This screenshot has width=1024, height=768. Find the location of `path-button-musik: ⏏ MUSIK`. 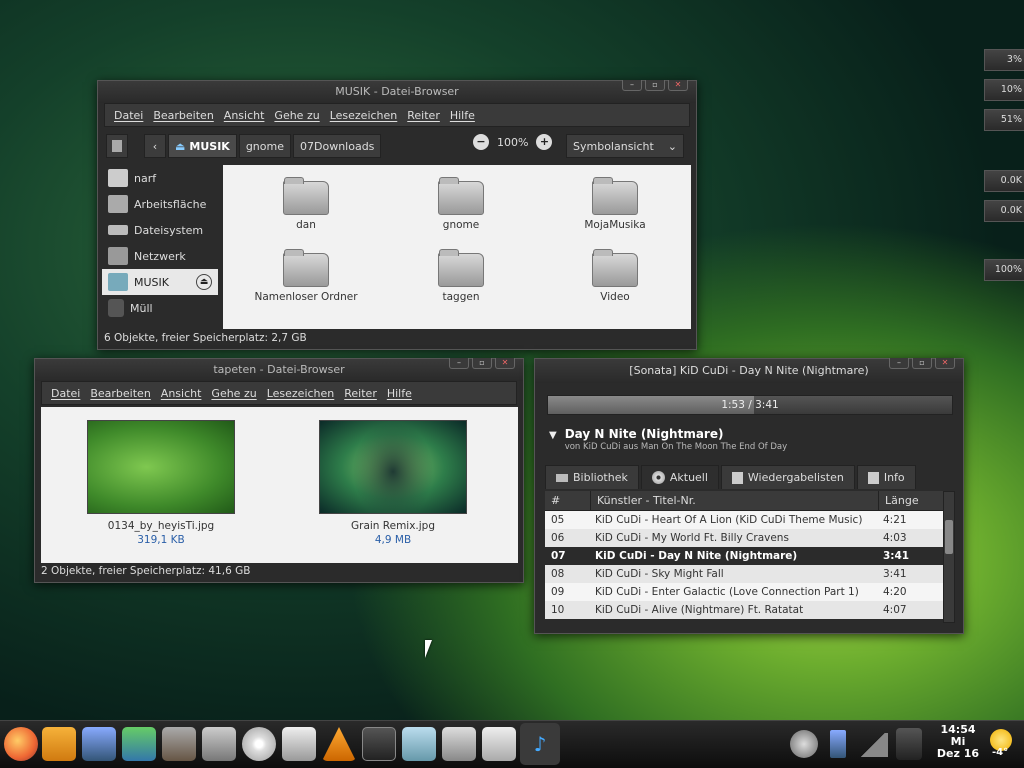

path-button-musik: ⏏ MUSIK is located at coordinates (202, 146).